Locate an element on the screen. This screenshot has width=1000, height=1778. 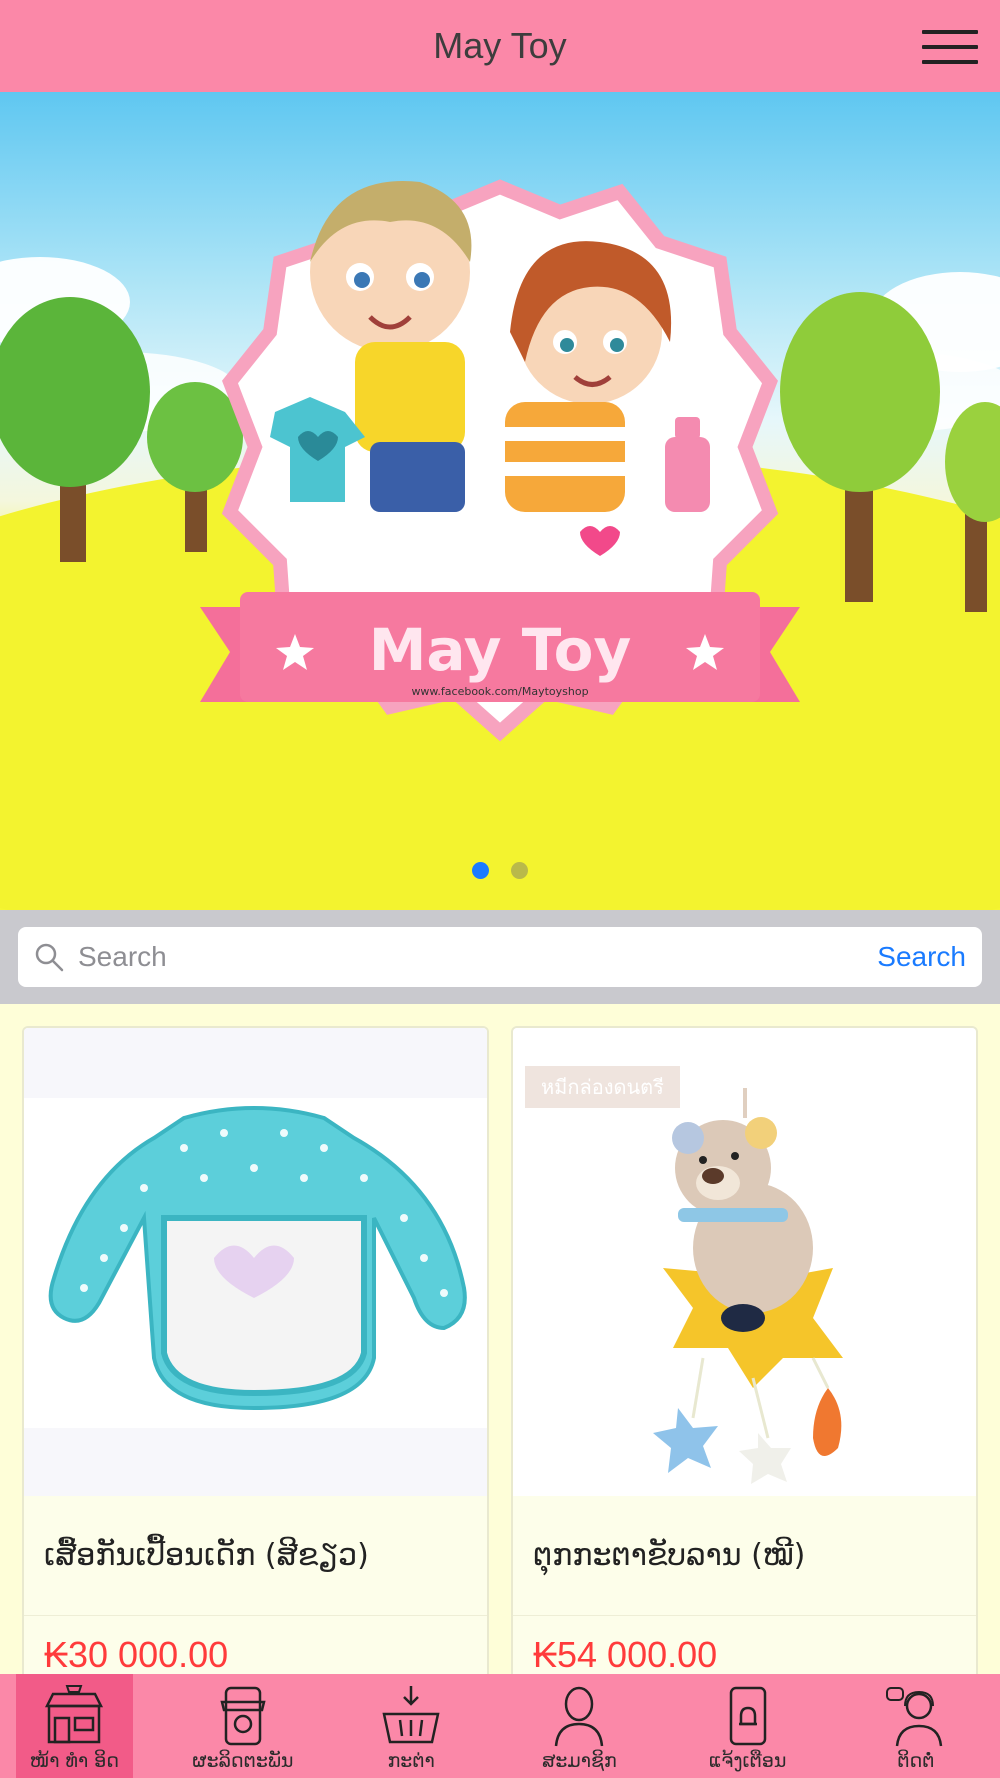
nav-notifications-label: ແຈ້ງເຕືອນ is located at coordinates (747, 1761).